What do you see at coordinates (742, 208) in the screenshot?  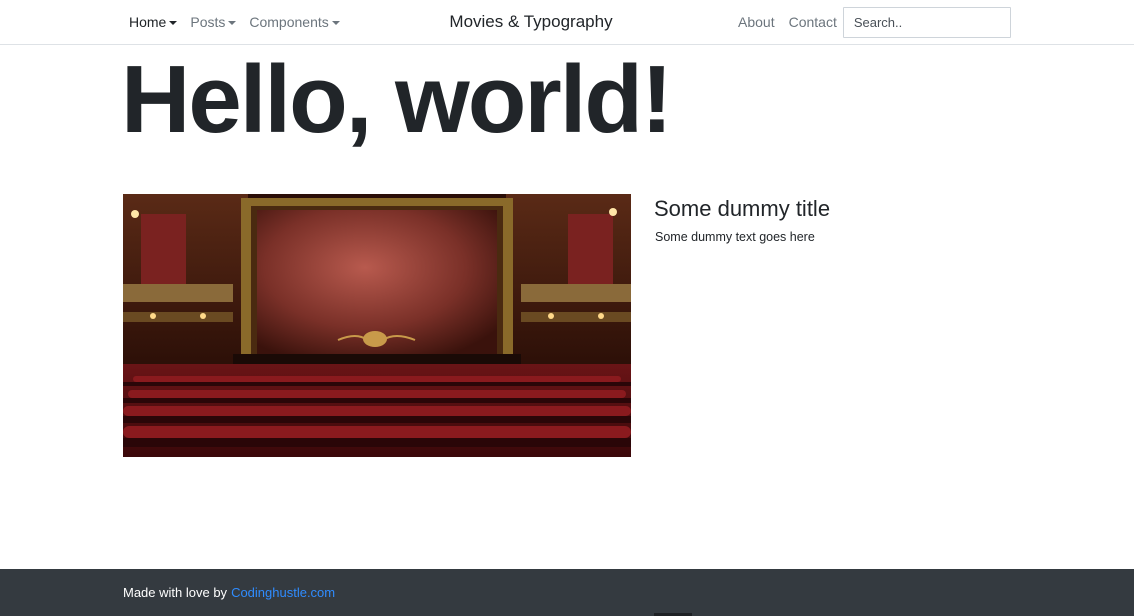 I see `card-title: Some dummy title` at bounding box center [742, 208].